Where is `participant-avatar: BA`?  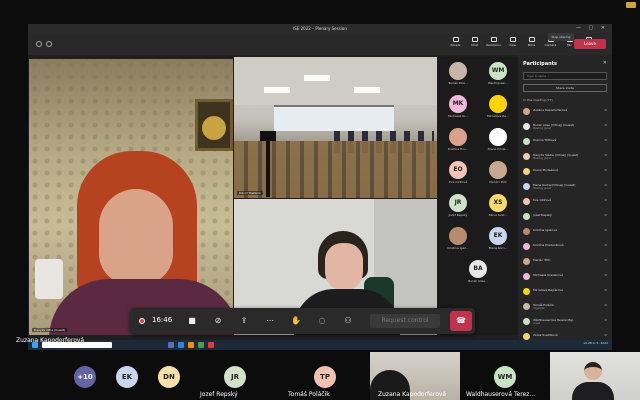 participant-avatar: BA is located at coordinates (478, 269).